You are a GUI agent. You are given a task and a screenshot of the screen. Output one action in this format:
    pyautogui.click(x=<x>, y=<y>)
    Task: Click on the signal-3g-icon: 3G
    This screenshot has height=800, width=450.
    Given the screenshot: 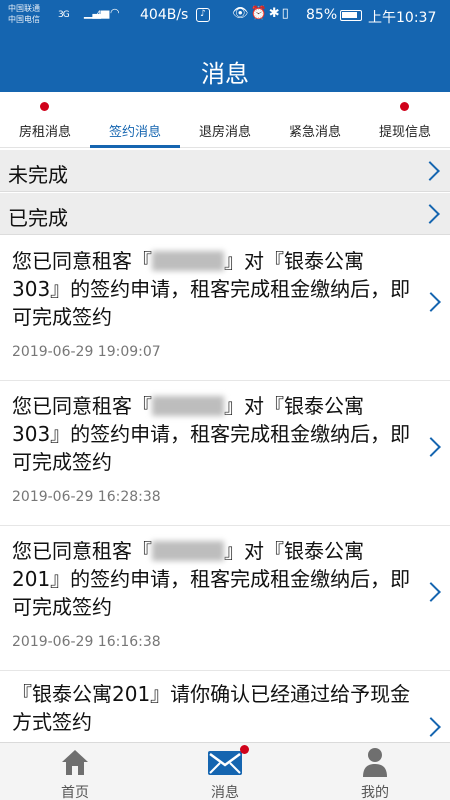 What is the action you would take?
    pyautogui.click(x=64, y=15)
    